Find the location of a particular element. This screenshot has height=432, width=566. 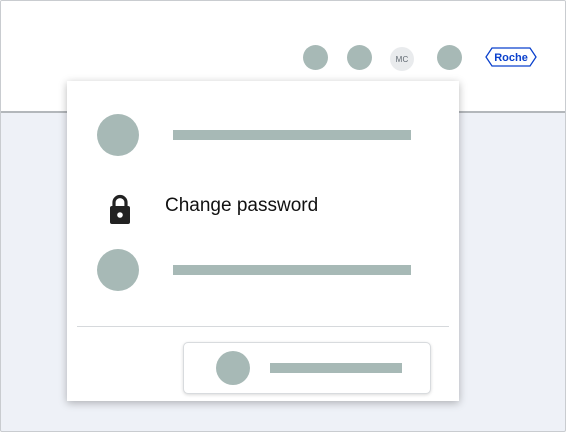

menu-item-label: Change password is located at coordinates (242, 205).